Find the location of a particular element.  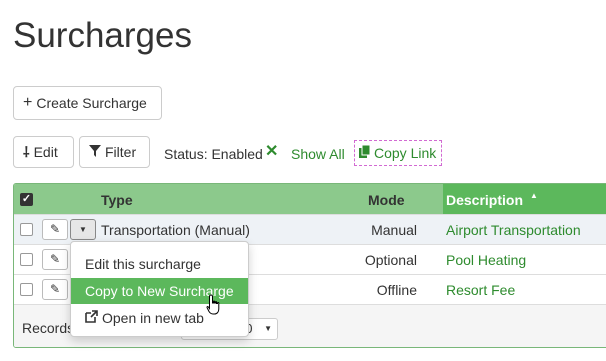

cell-mode: Manual is located at coordinates (394, 230).